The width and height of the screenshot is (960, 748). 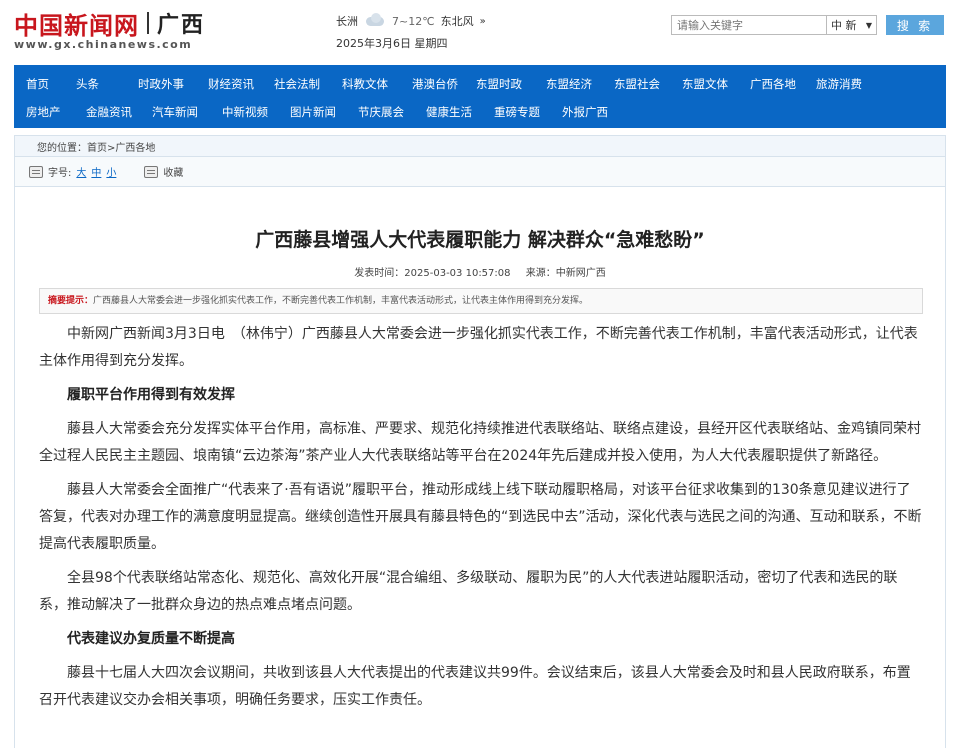 I want to click on nav-item: 社会法制, so click(x=296, y=84).